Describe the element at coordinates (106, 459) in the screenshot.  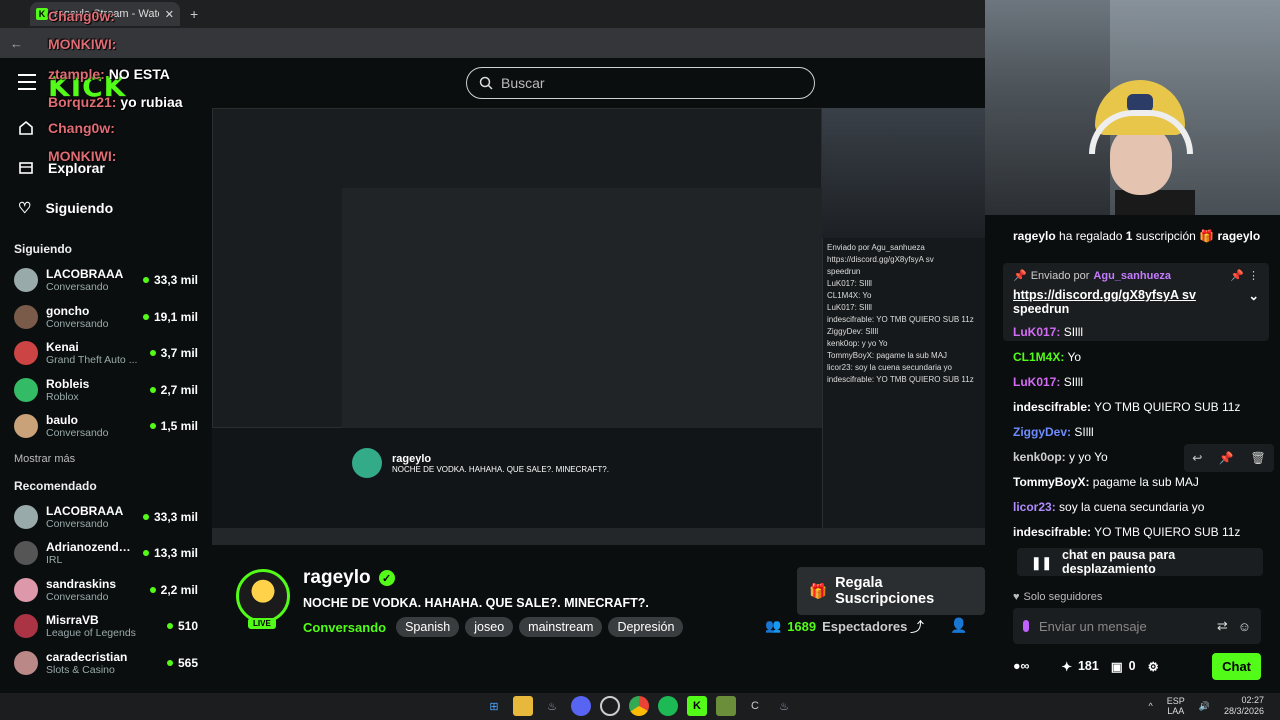
I see `show-more-link: Mostrar más` at that location.